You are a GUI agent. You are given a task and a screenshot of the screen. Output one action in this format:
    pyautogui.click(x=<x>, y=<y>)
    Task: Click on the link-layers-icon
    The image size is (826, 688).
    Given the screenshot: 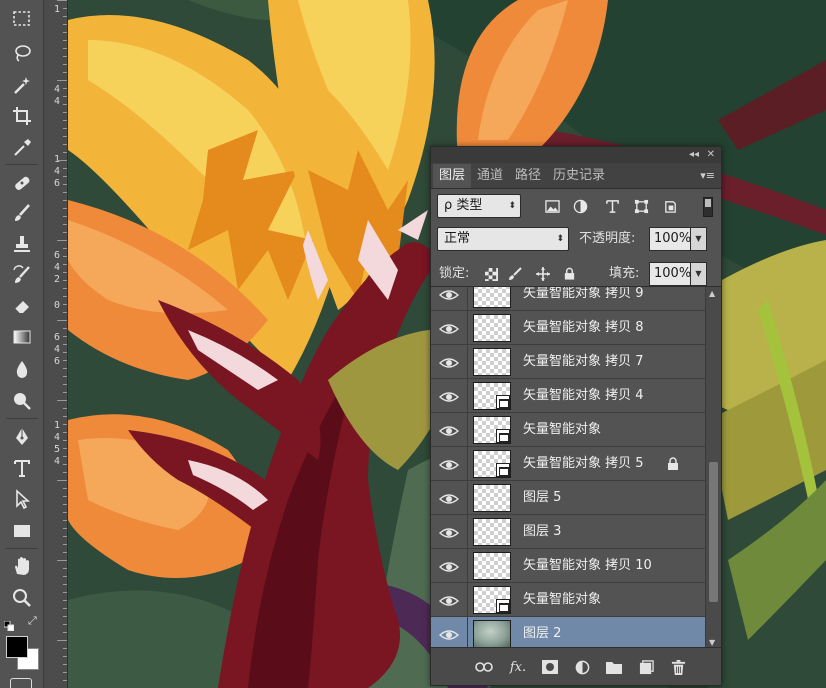 What is the action you would take?
    pyautogui.click(x=484, y=667)
    